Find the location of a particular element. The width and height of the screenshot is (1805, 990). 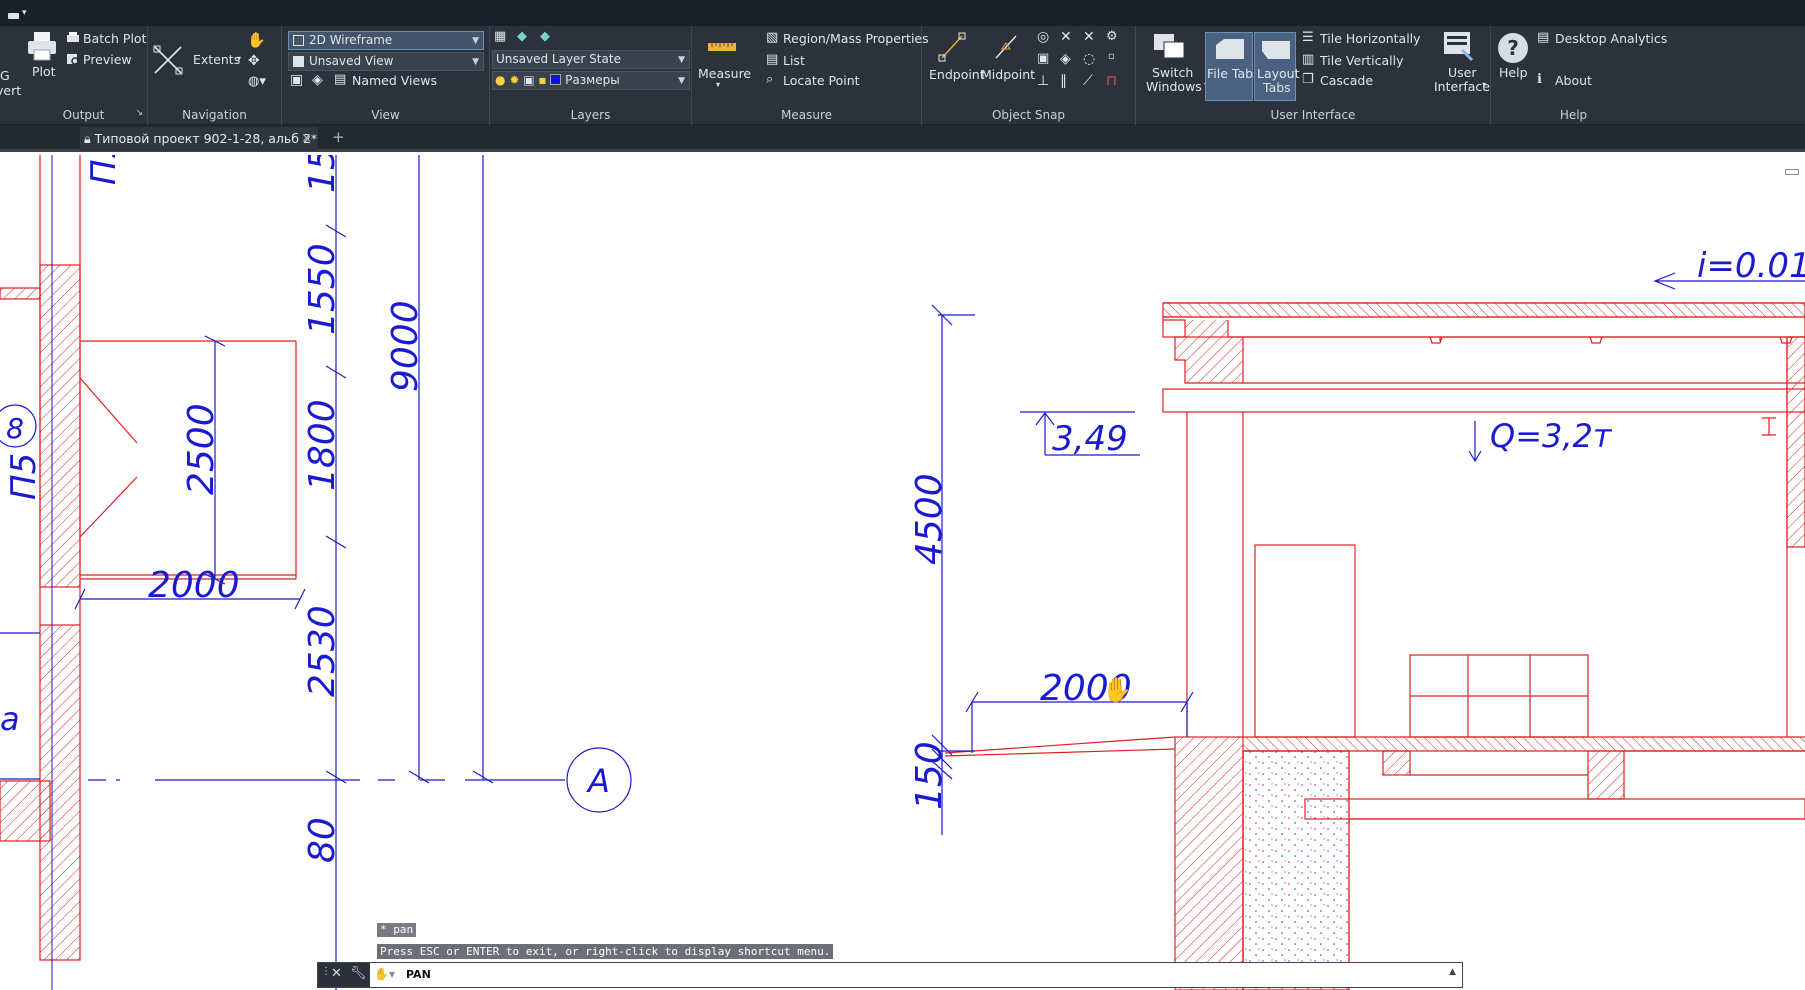

cascade-button: ❐ Cascade is located at coordinates (1352, 81).